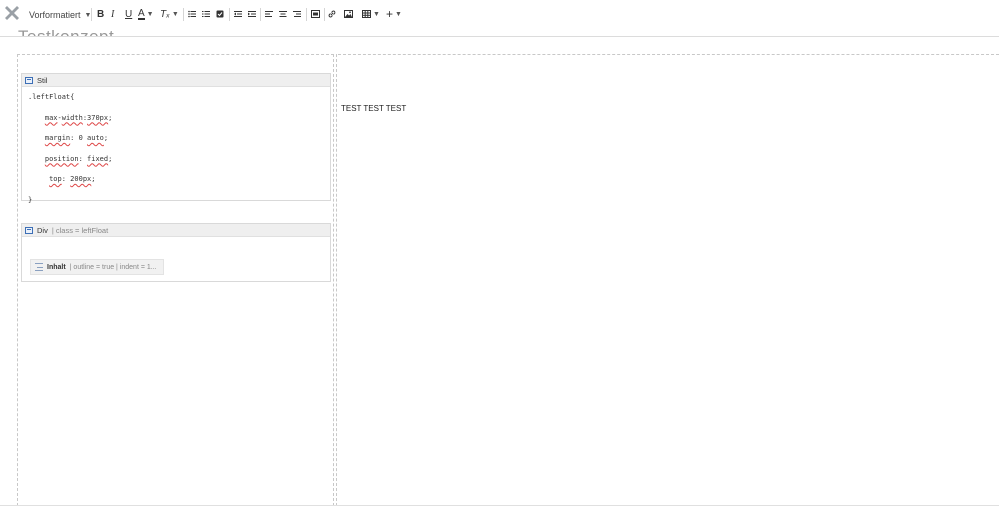  I want to click on editor-toolbar: Vorformatiert ▼ B I U A ▼ Tₓ ▼ ▼ + ▼, so click(499, 15).